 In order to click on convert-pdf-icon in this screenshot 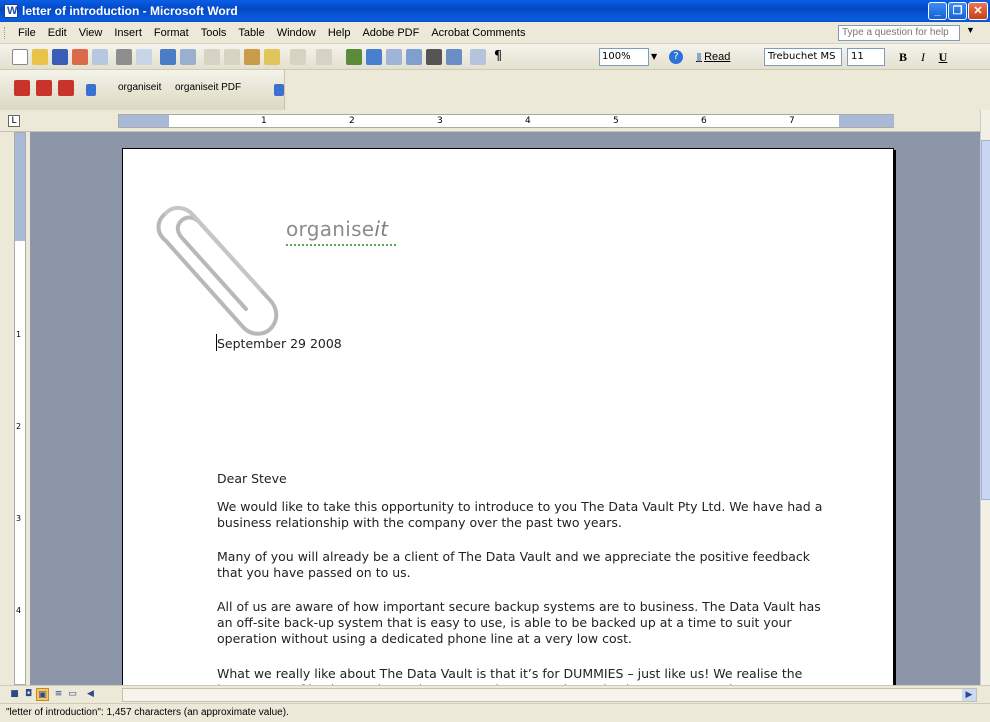, I will do `click(22, 88)`.